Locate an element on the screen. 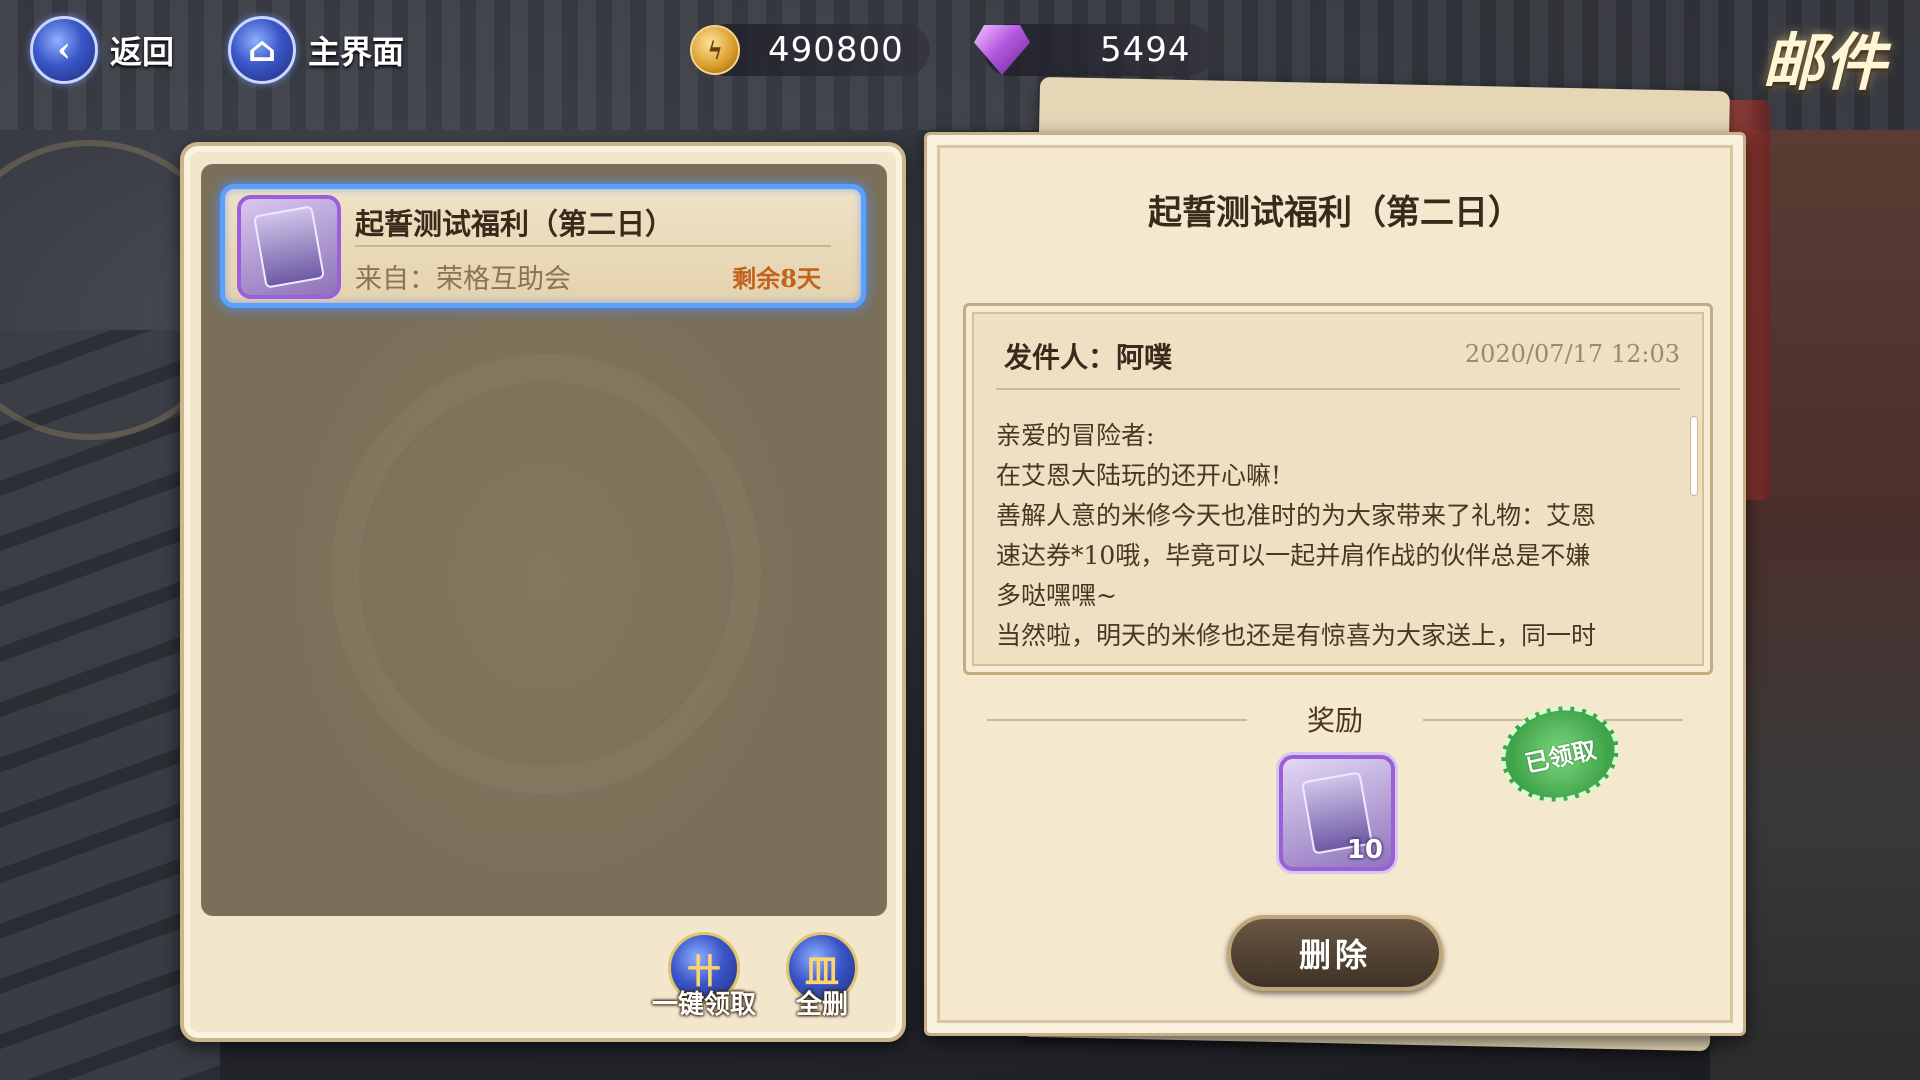 This screenshot has width=1920, height=1080. gem-counter: 5494 is located at coordinates (1094, 50).